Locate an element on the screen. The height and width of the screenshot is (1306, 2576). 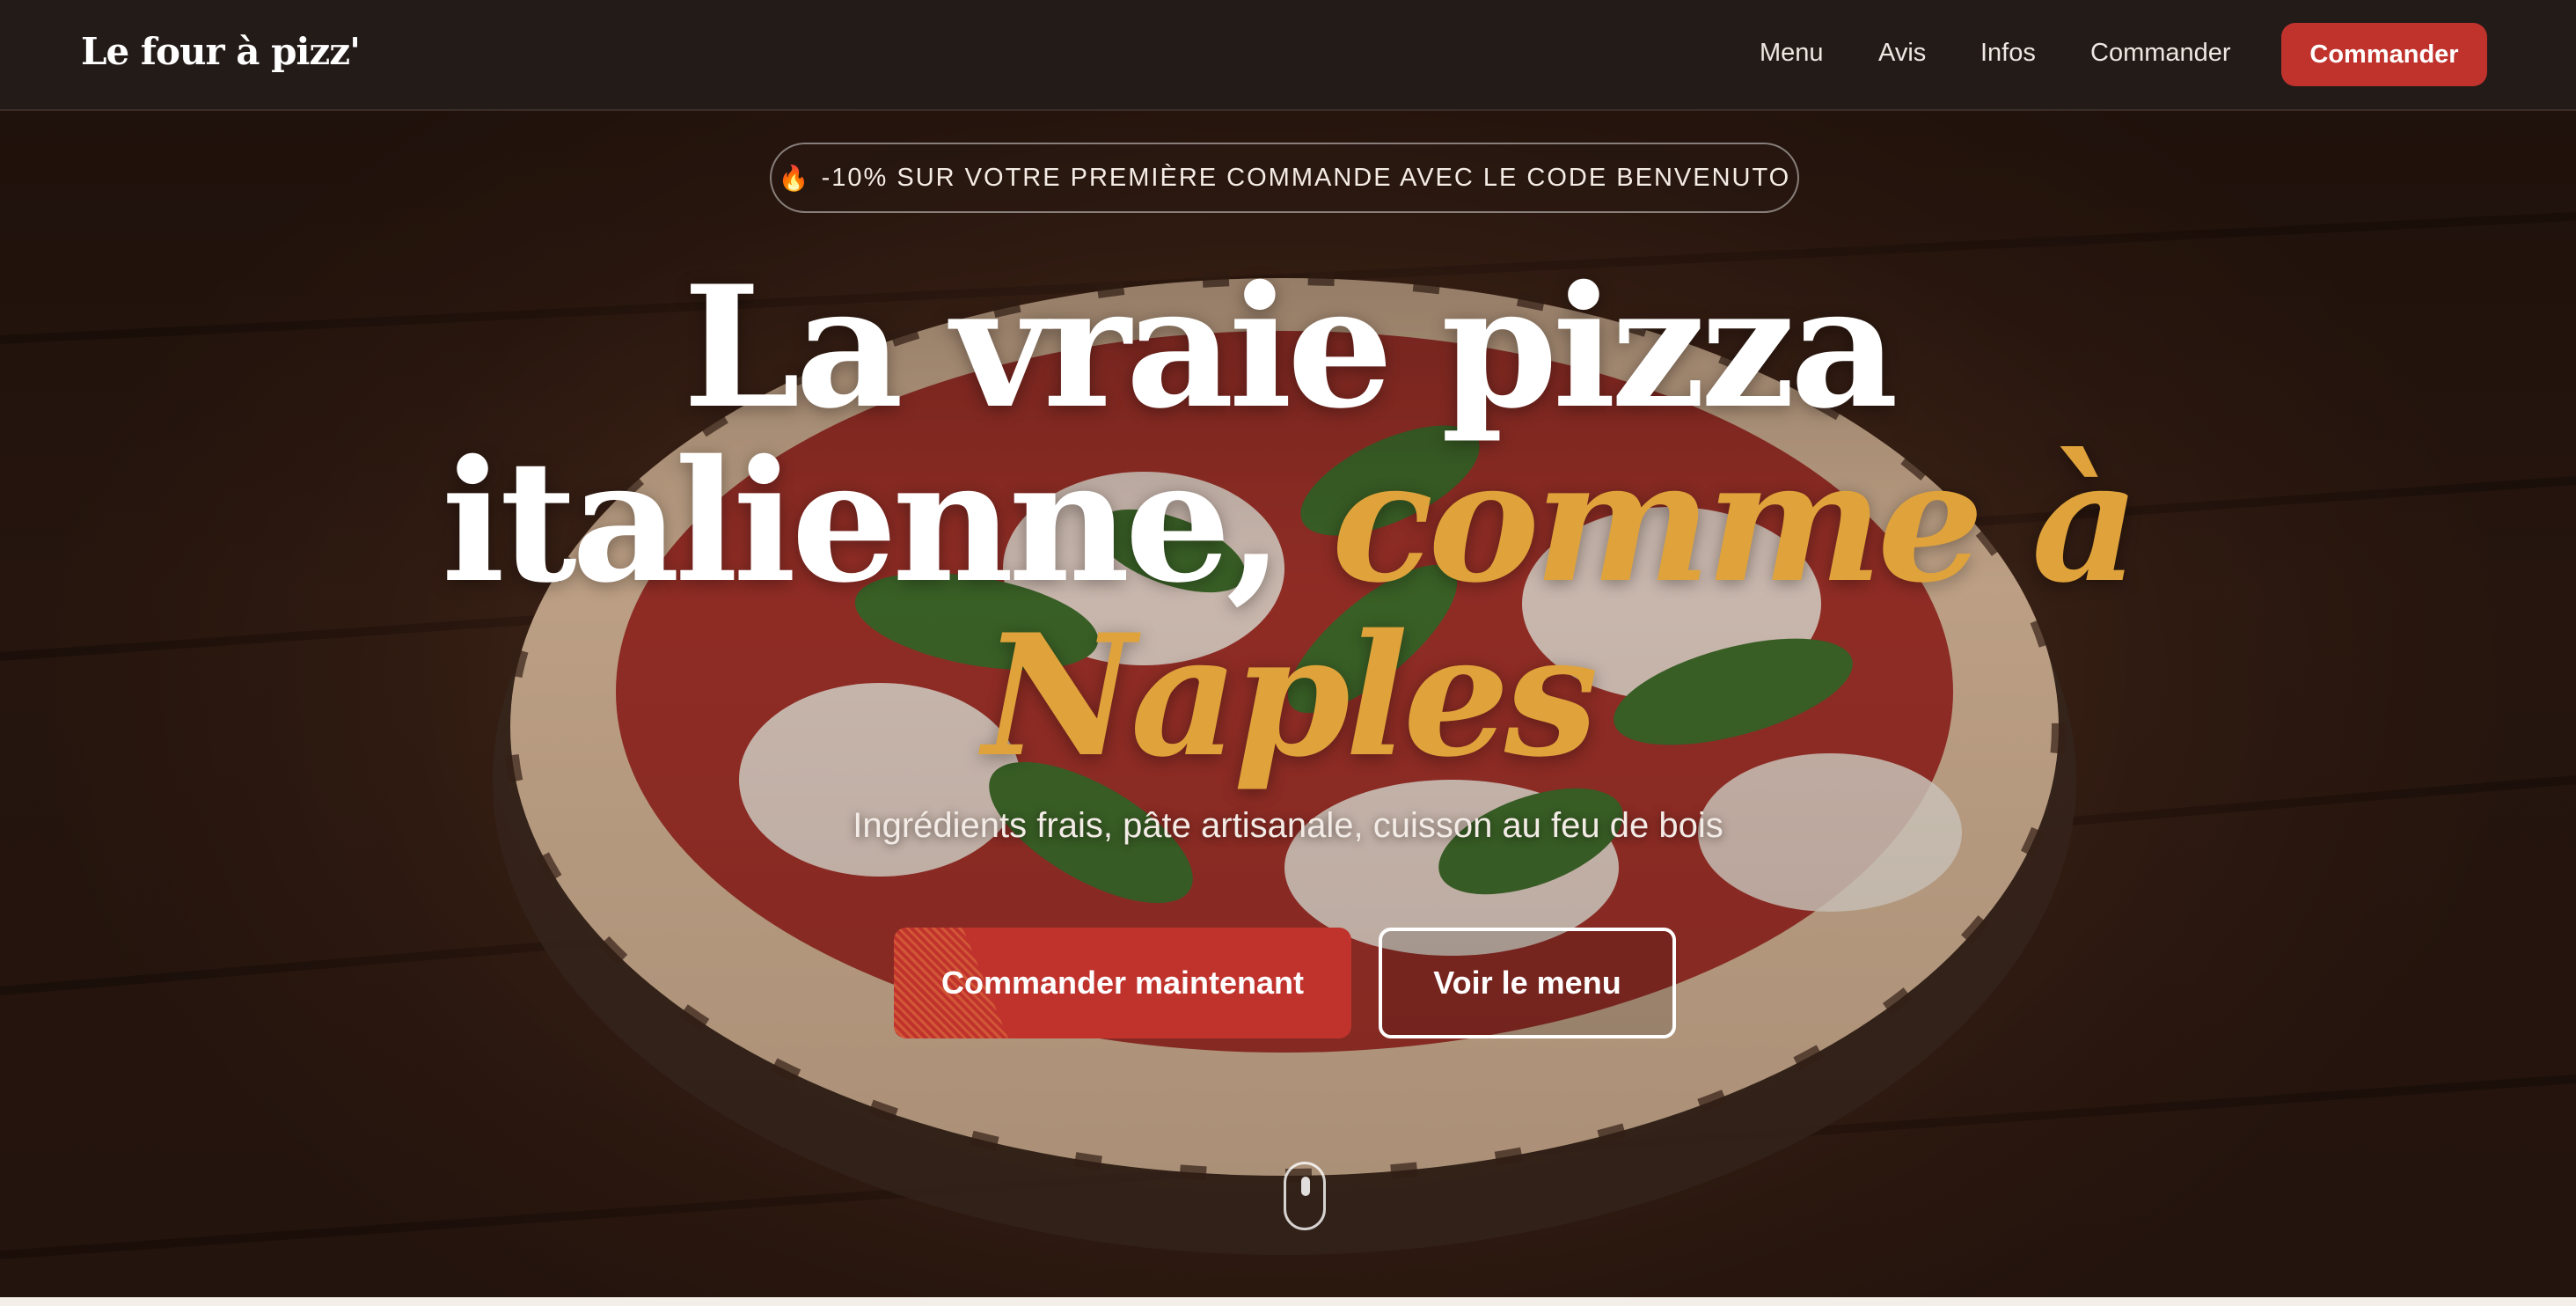
headline-line-2: italienne, comme à is located at coordinates (1288, 522).